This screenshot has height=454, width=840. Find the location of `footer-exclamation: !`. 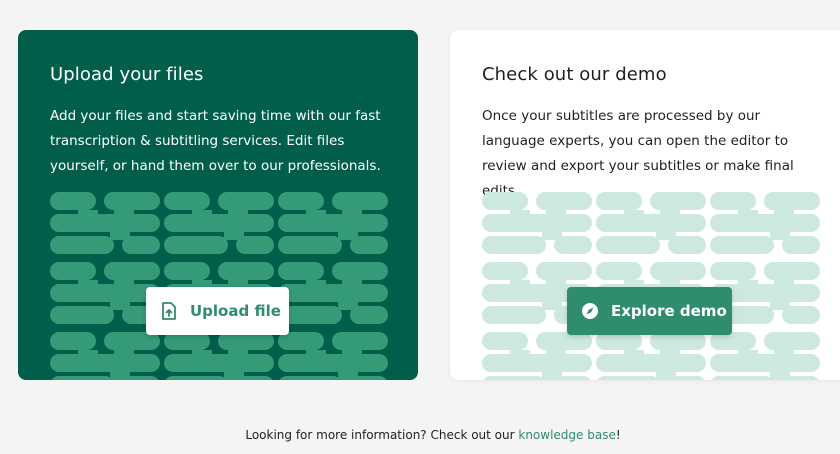

footer-exclamation: ! is located at coordinates (618, 435).